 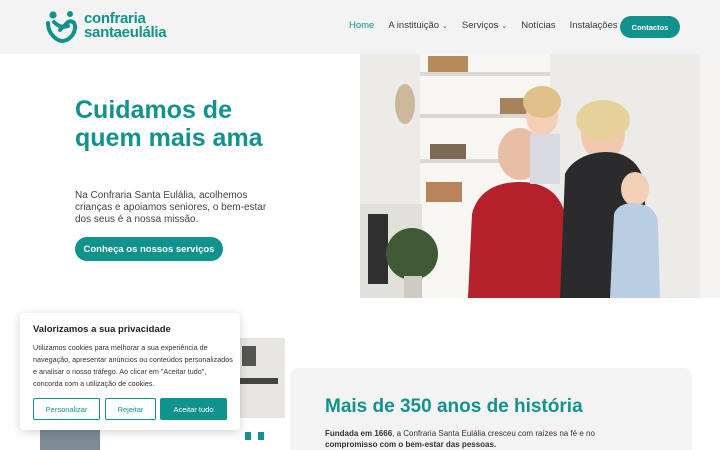 I want to click on nav-item-label: Serviços, so click(x=480, y=25).